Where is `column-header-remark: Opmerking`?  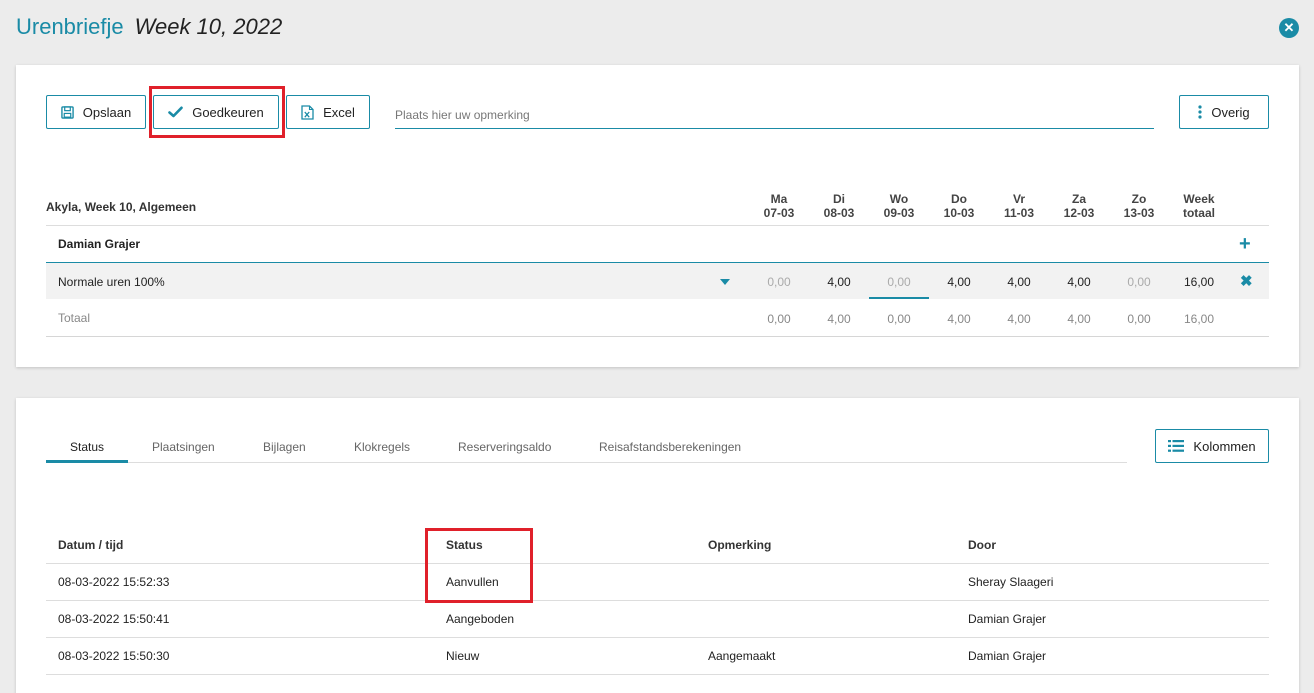 column-header-remark: Opmerking is located at coordinates (740, 545).